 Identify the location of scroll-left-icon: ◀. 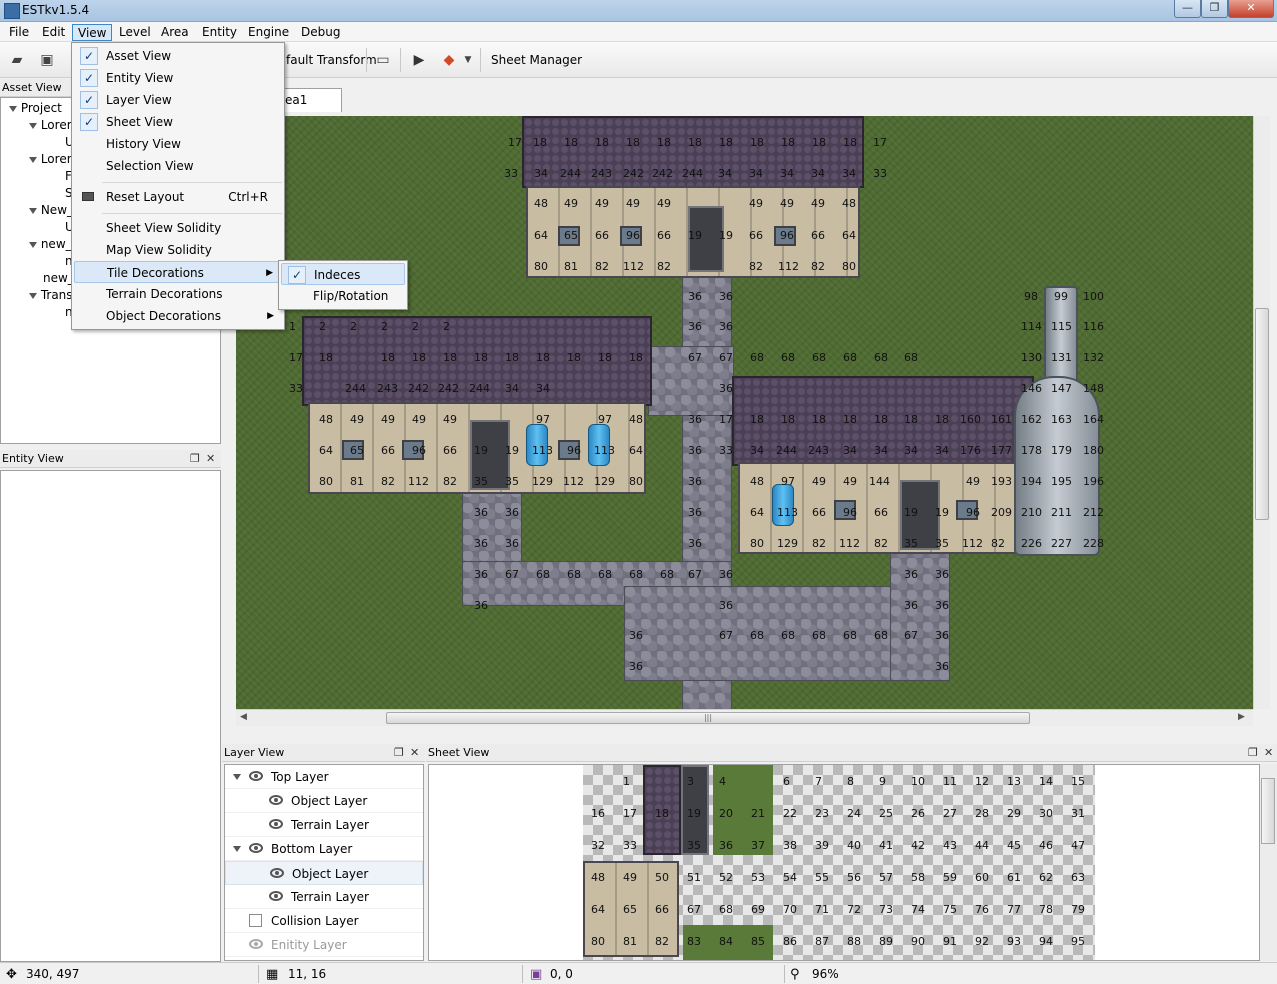
(243, 717).